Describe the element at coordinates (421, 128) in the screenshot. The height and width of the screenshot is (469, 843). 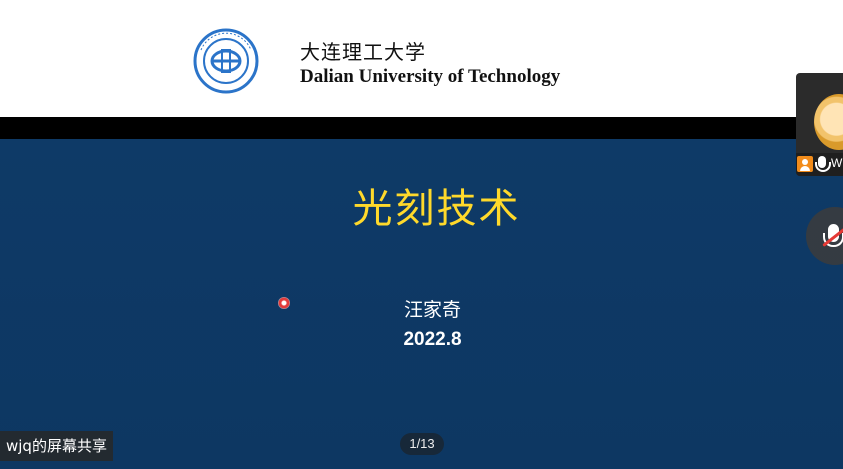
I see `header-divider` at that location.